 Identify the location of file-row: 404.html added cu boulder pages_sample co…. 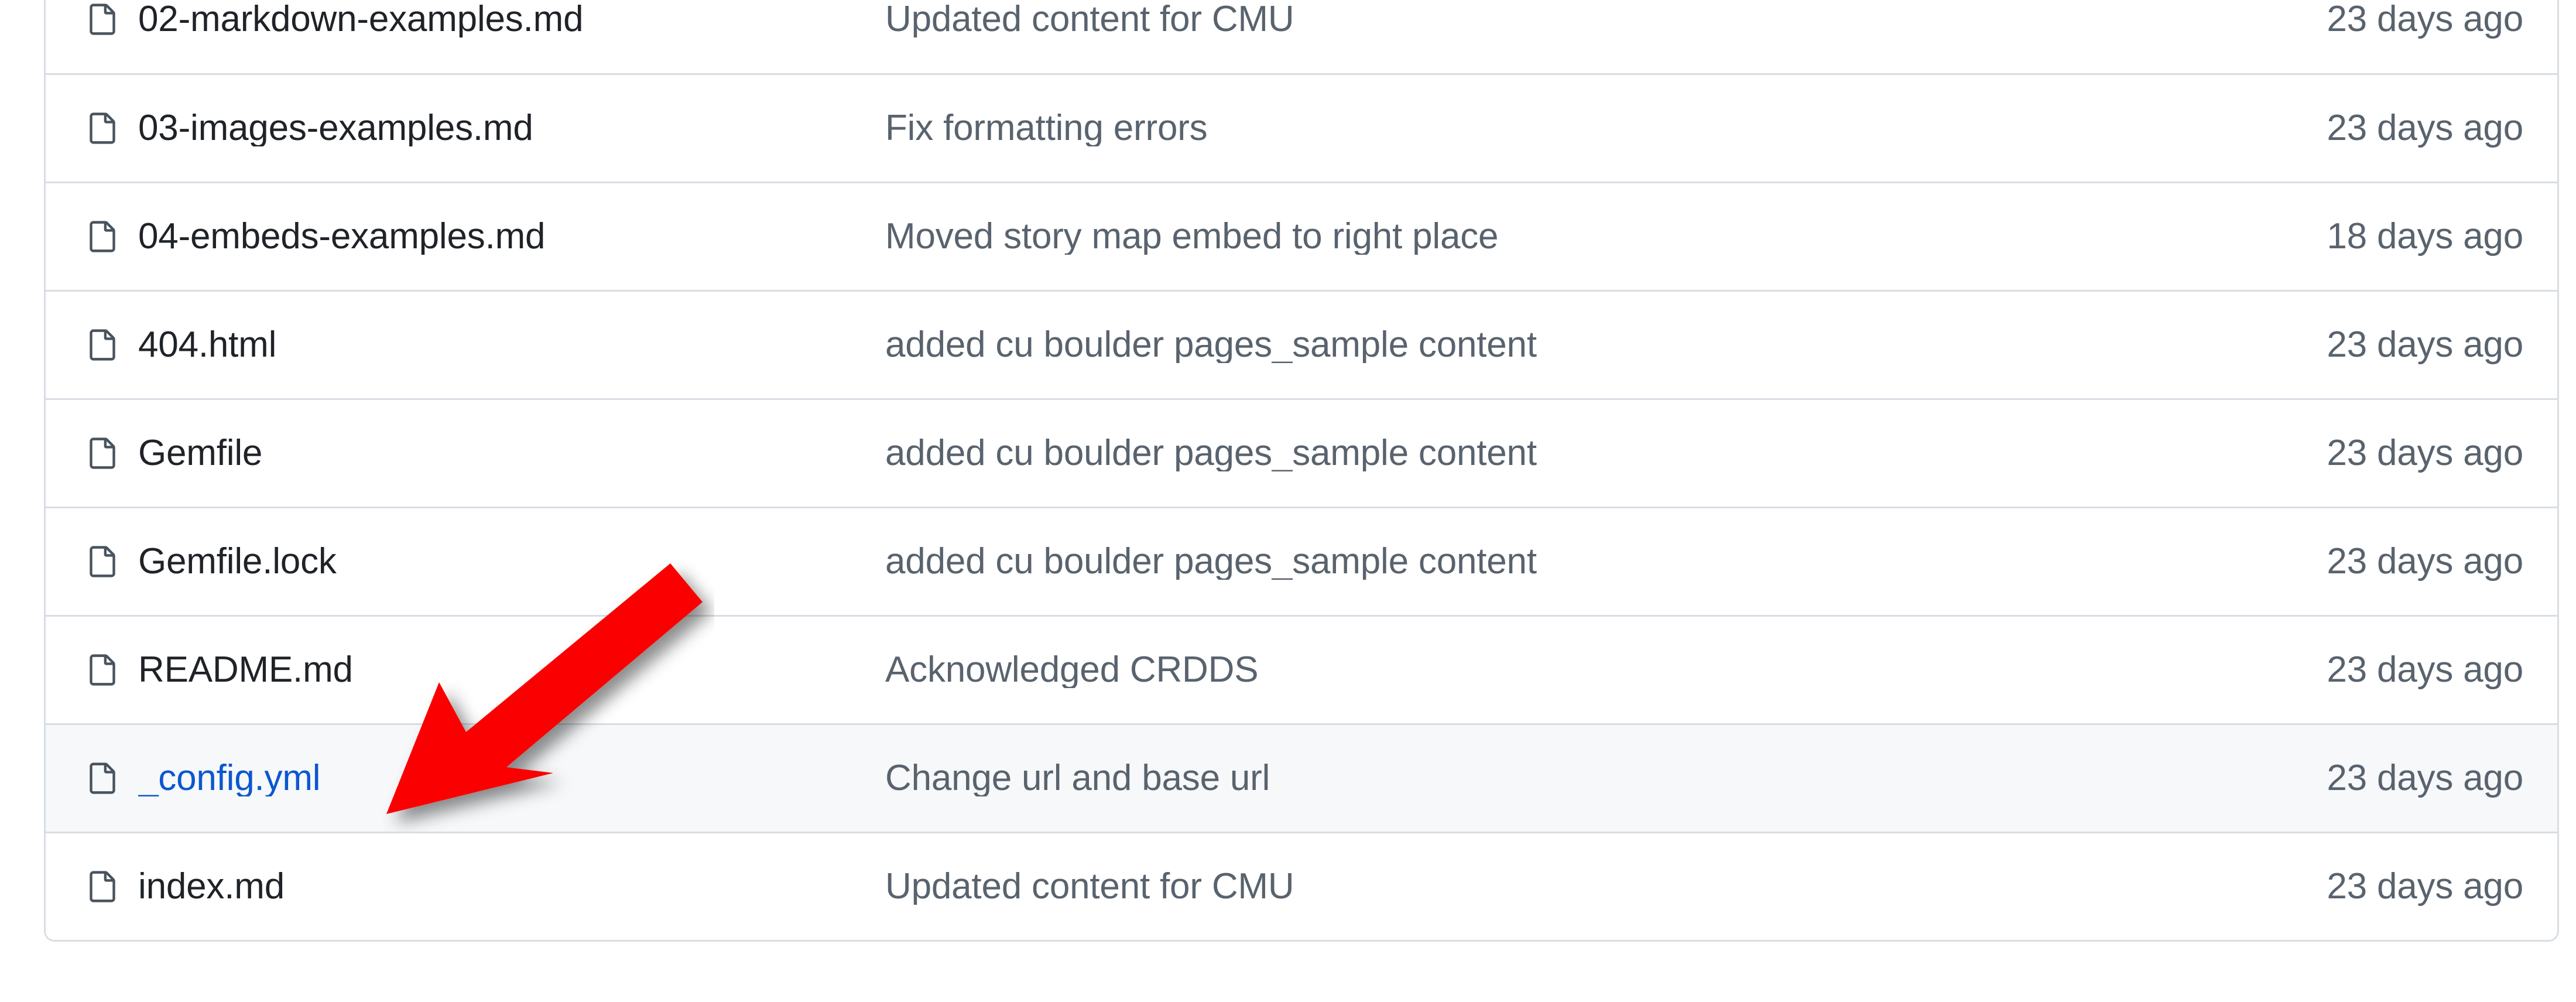
(1301, 344).